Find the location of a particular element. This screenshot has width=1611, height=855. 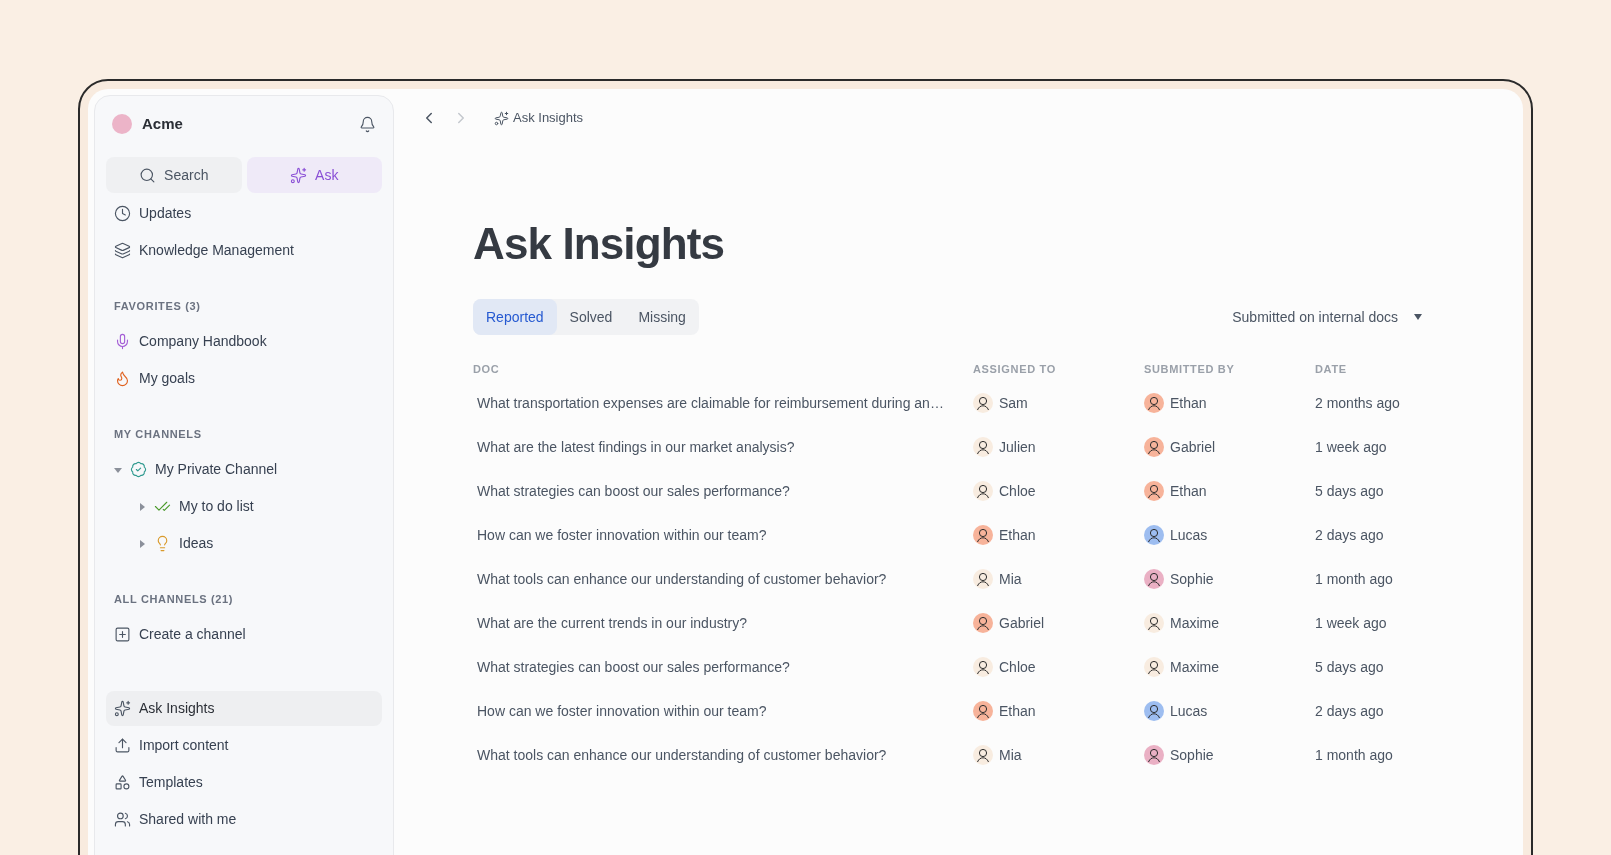

column-header: ASSIGNED TO is located at coordinates (1015, 369).